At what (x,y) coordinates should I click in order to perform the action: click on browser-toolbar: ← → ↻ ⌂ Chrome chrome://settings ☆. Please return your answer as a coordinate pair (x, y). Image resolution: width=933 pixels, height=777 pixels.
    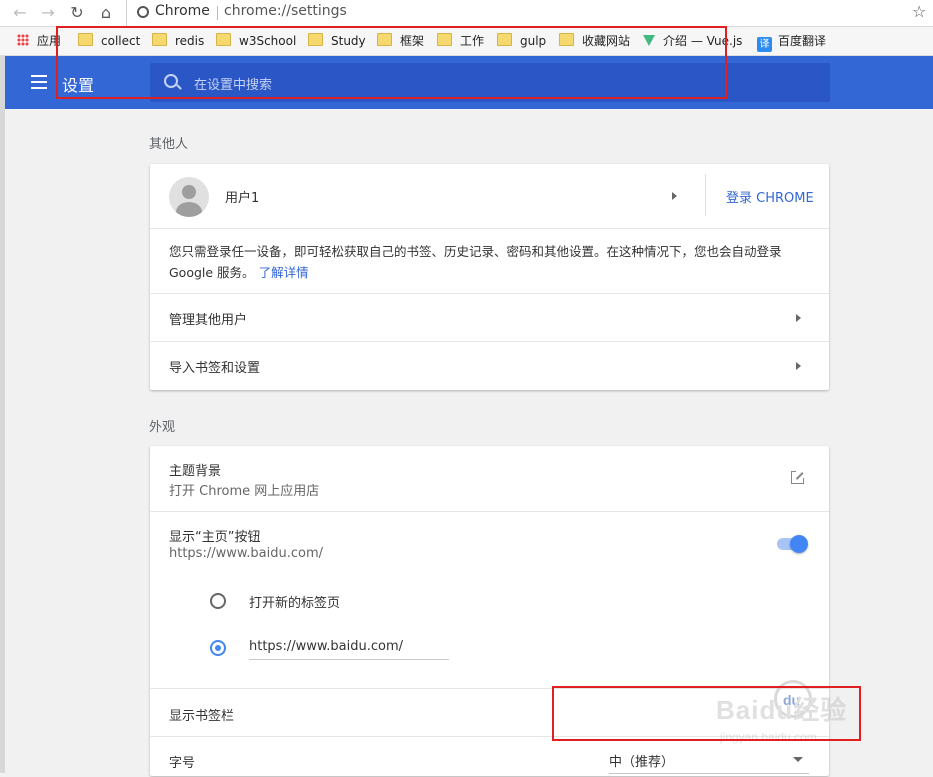
    Looking at the image, I should click on (466, 13).